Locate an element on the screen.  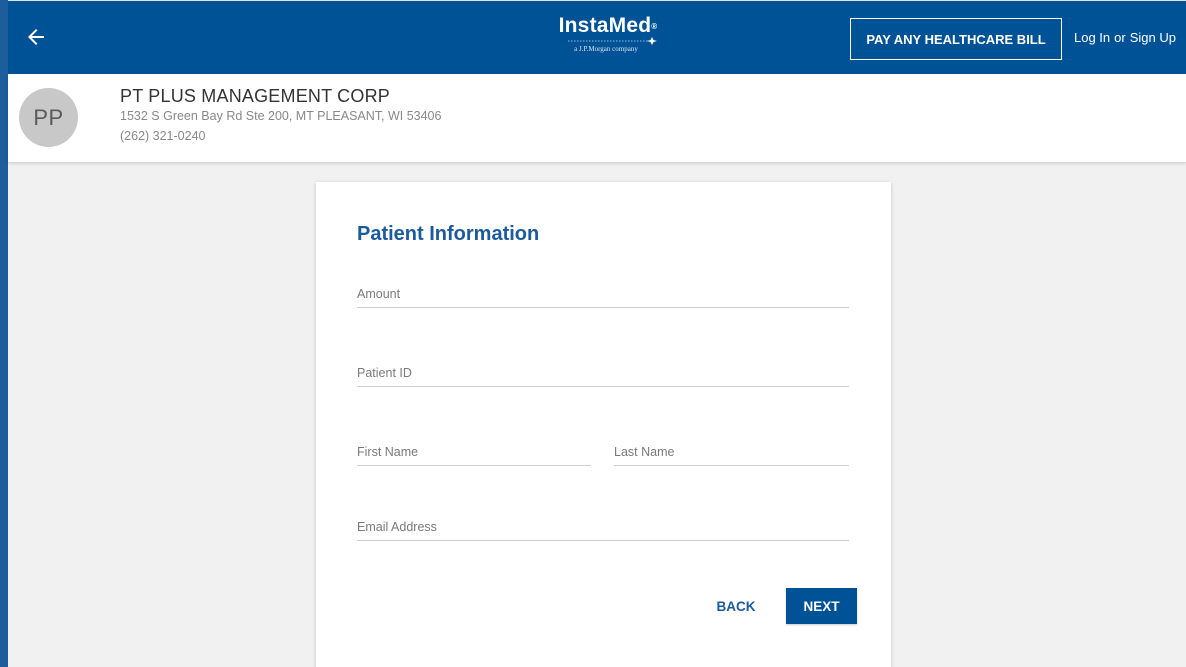
logo-subtitle: a J.P.Morgan company is located at coordinates (606, 49).